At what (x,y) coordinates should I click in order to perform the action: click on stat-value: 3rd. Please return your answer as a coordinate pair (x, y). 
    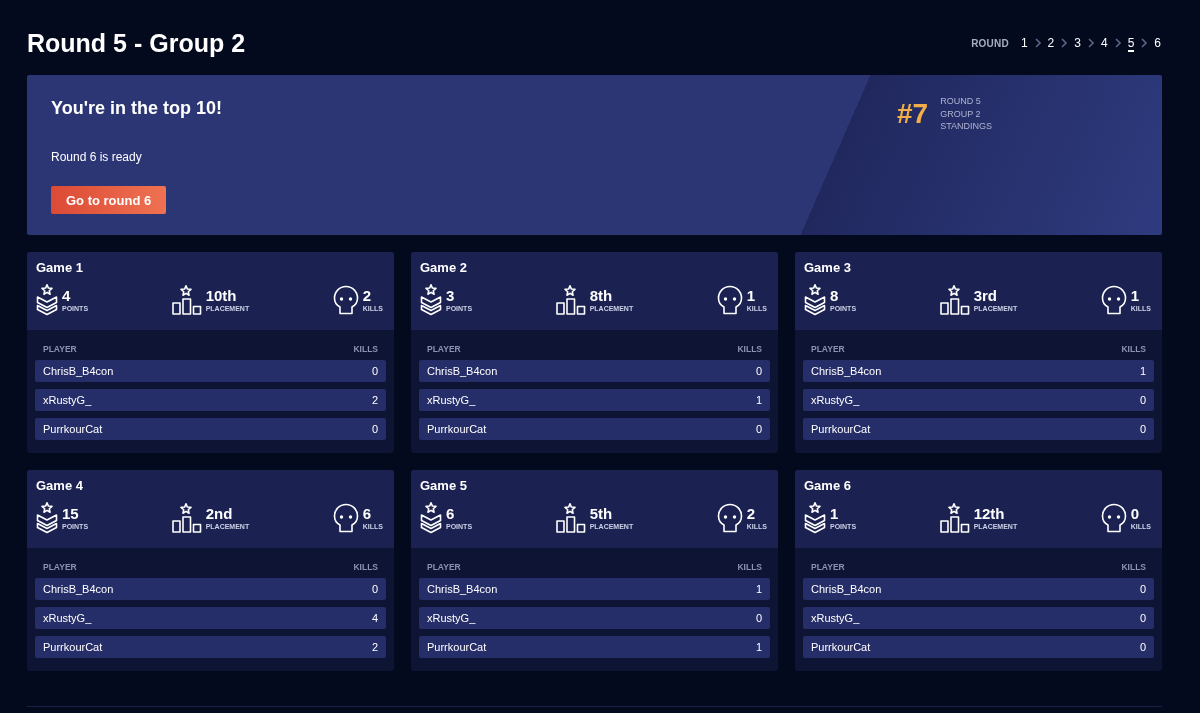
    Looking at the image, I should click on (985, 295).